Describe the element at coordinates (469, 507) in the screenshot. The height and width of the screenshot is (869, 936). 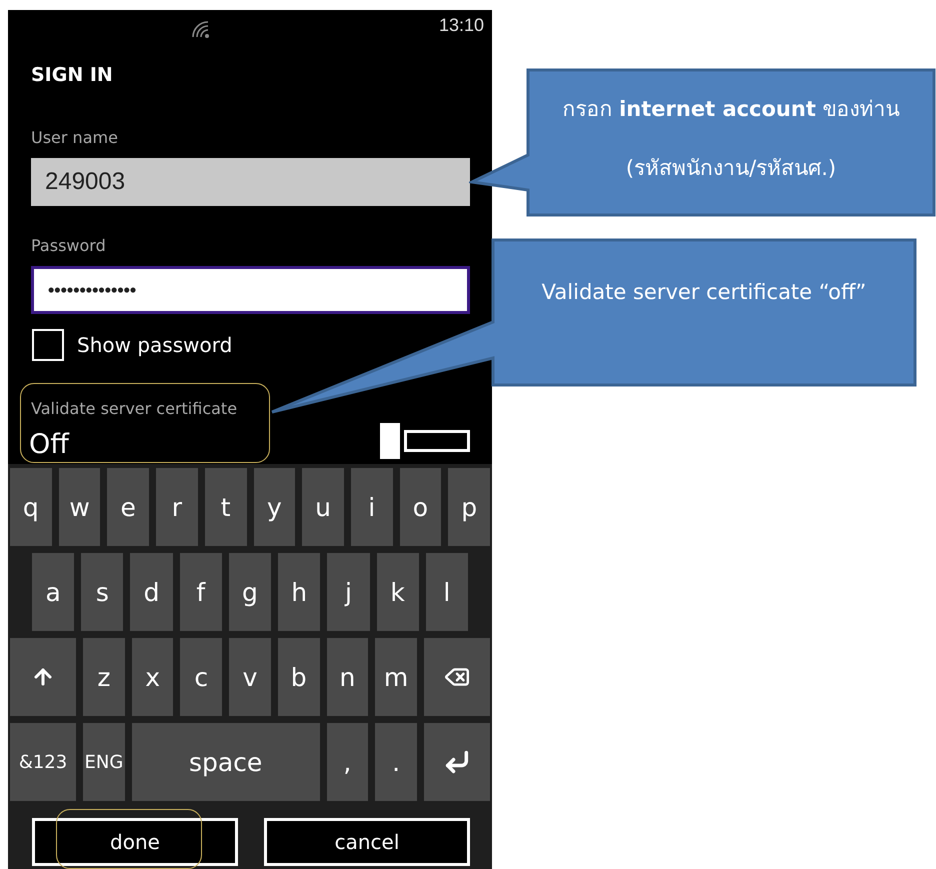
I see `keyboard-key: p` at that location.